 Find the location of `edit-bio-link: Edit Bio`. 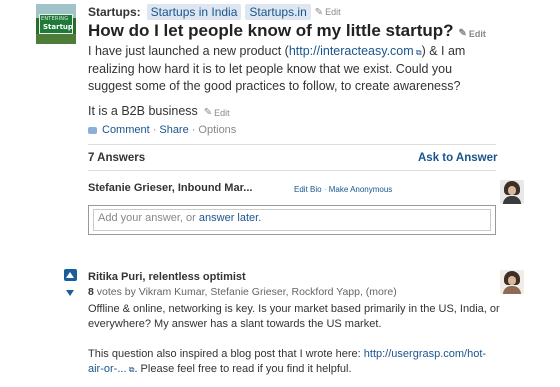

edit-bio-link: Edit Bio is located at coordinates (308, 189).